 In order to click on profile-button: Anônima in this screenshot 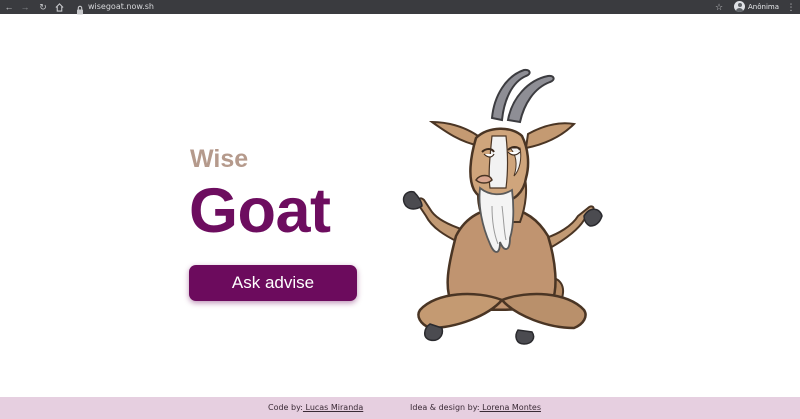, I will do `click(756, 6)`.